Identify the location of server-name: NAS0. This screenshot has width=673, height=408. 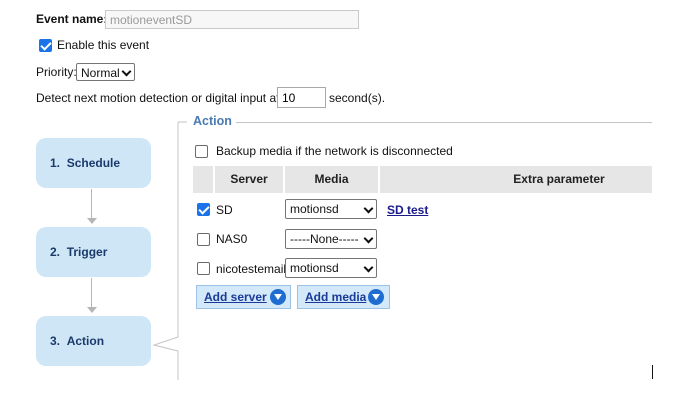
(232, 239).